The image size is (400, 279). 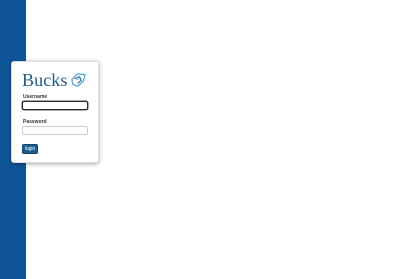 I want to click on login-card: Bucks Username Password login, so click(x=55, y=112).